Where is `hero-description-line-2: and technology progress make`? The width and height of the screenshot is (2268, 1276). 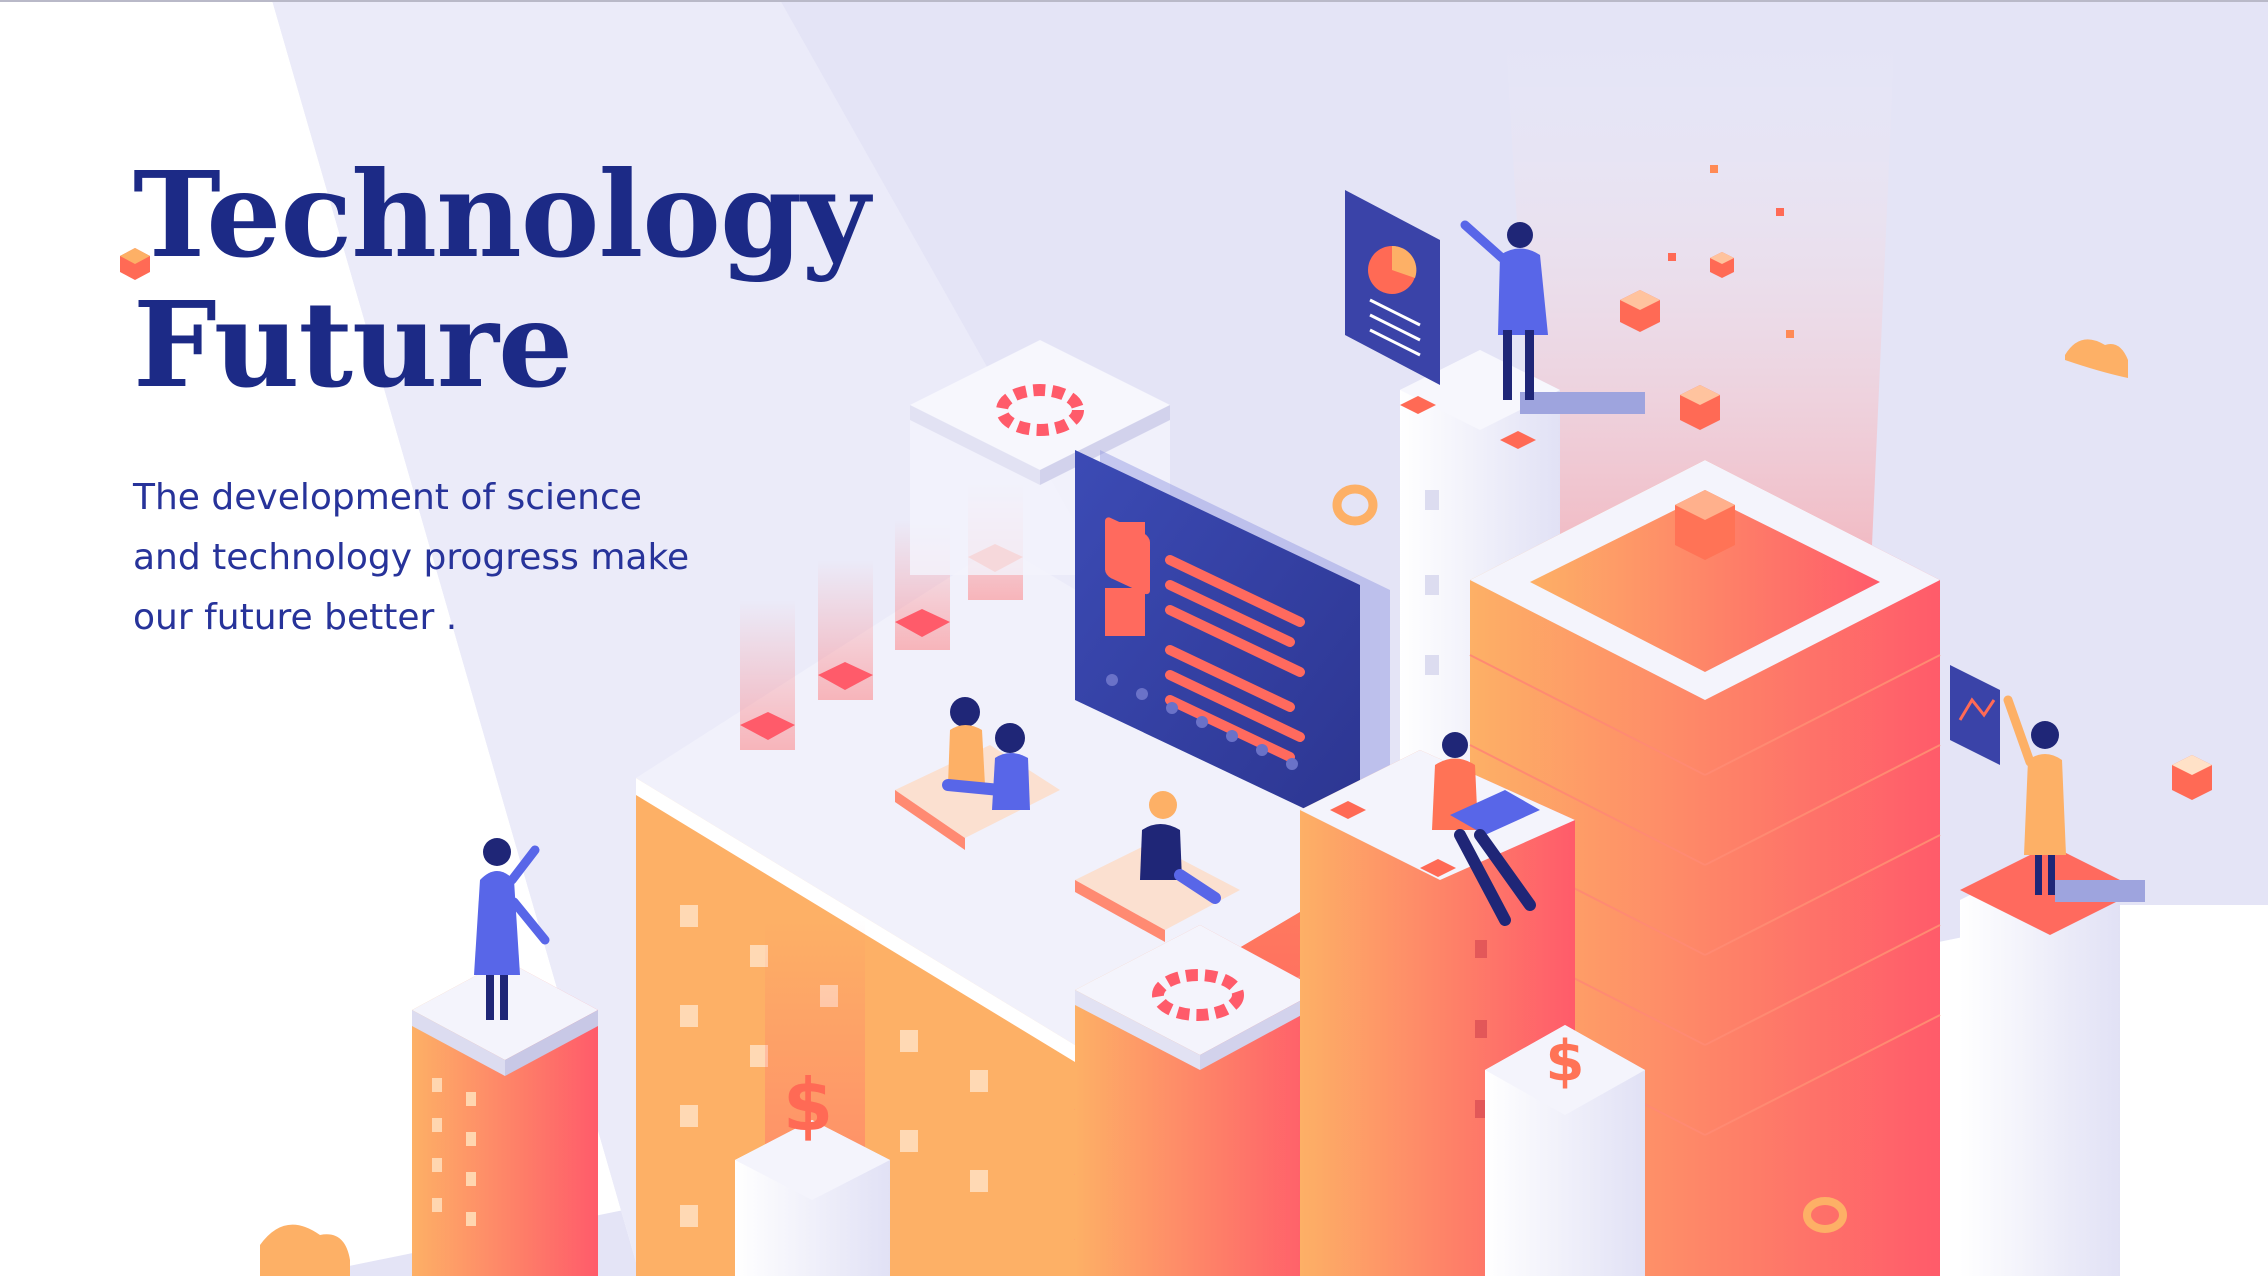
hero-description-line-2: and technology progress make is located at coordinates (411, 557).